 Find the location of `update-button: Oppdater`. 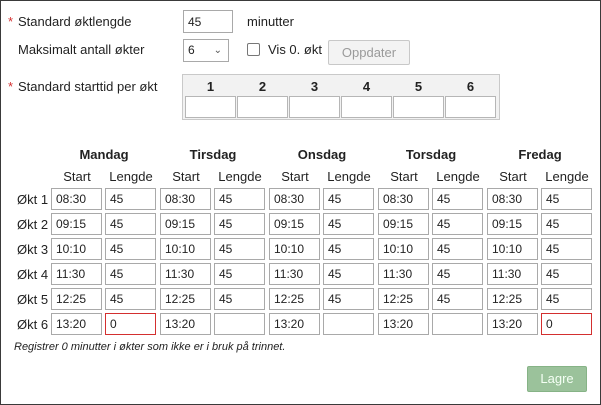

update-button: Oppdater is located at coordinates (369, 52).